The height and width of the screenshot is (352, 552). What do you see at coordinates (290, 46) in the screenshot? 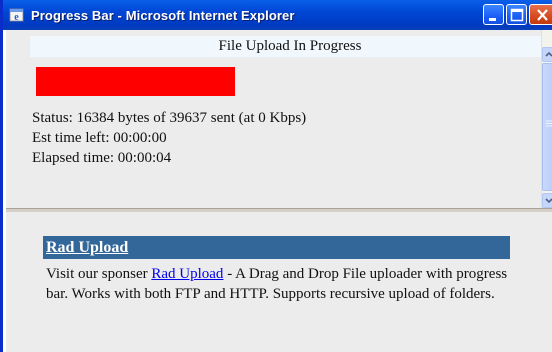
I see `upload-heading: File Upload In Progress` at bounding box center [290, 46].